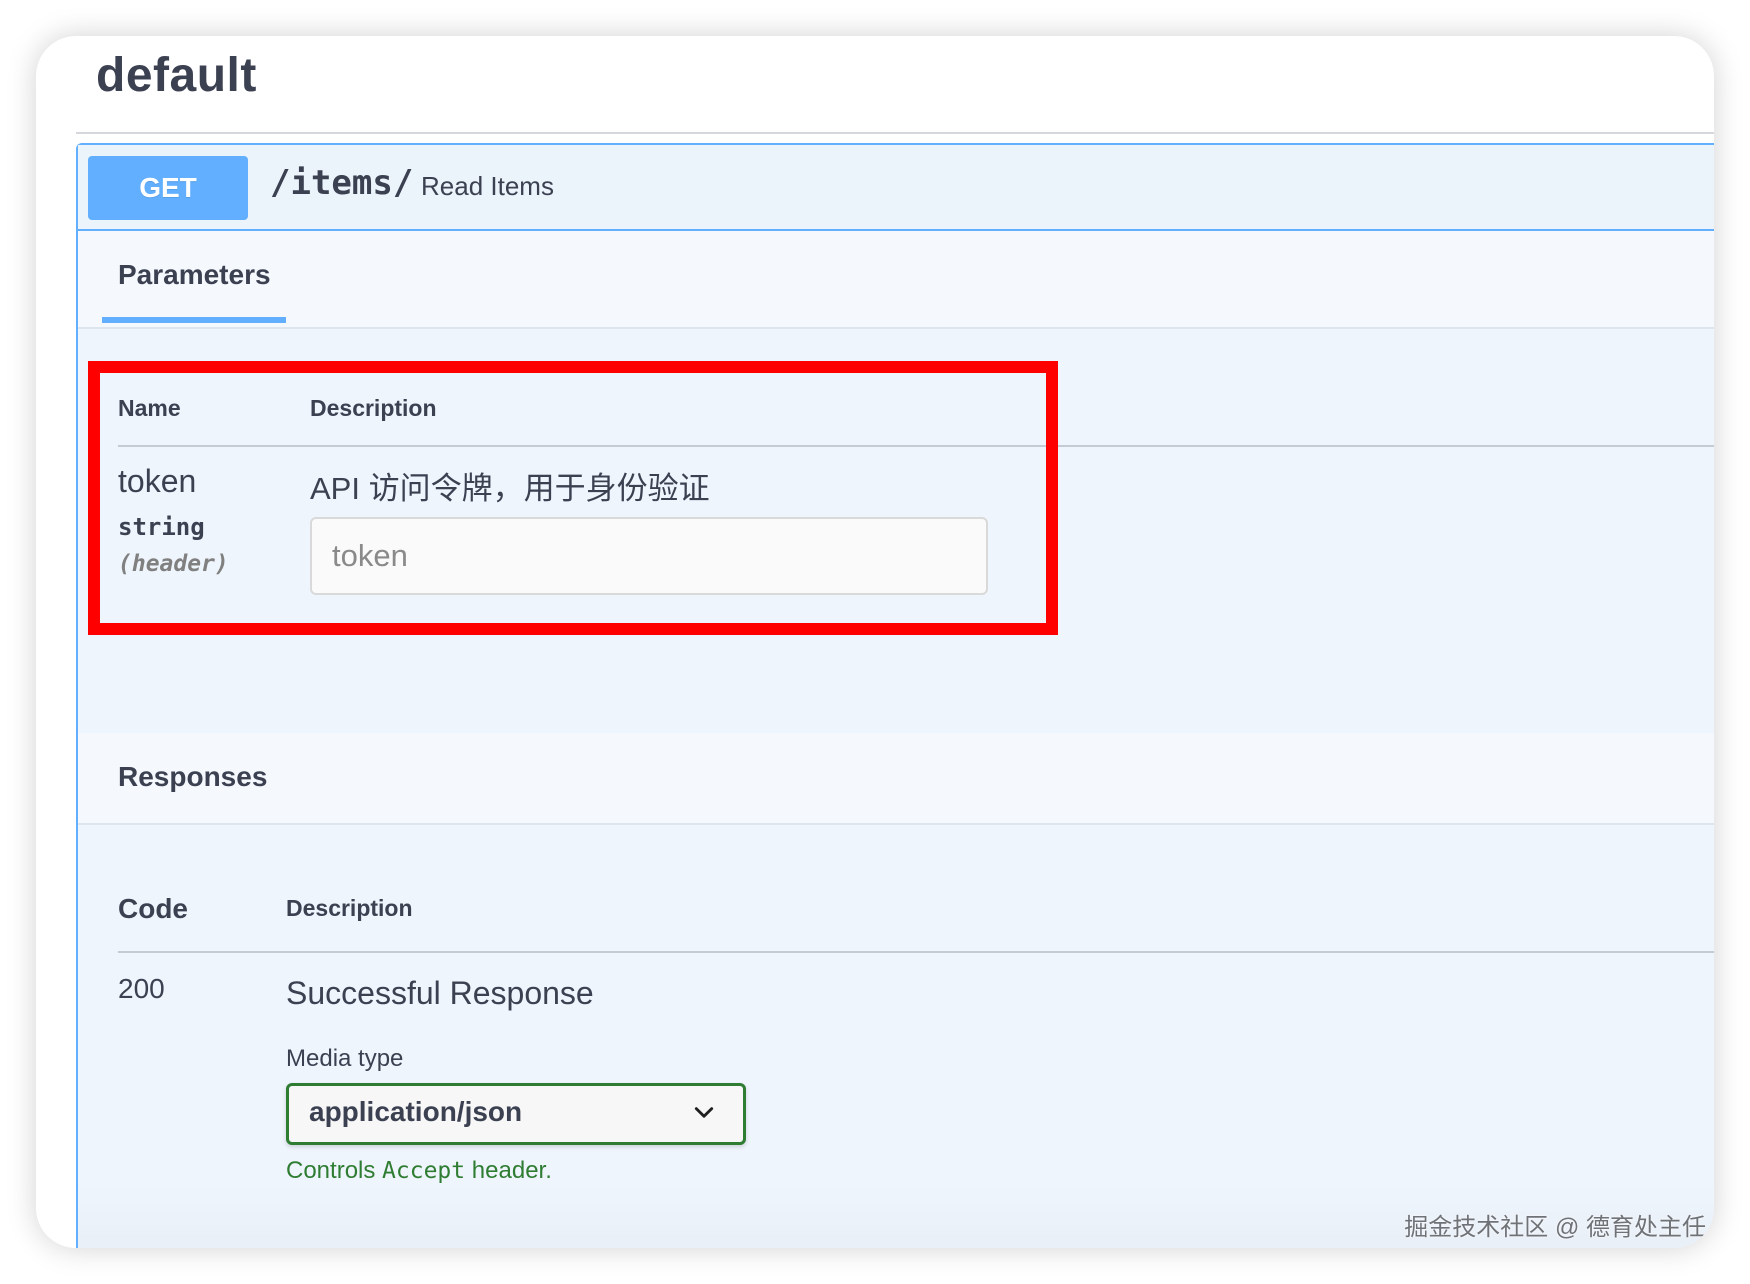  I want to click on media-type-label: Media type, so click(345, 1058).